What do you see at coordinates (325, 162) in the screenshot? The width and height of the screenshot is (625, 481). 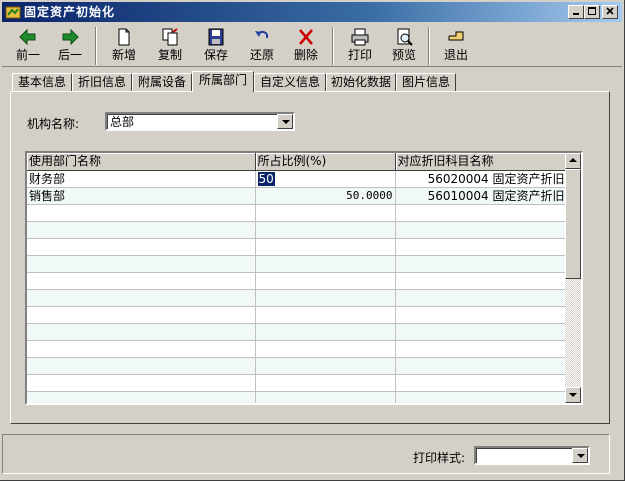 I see `col-ratio: 所占比例(%)` at bounding box center [325, 162].